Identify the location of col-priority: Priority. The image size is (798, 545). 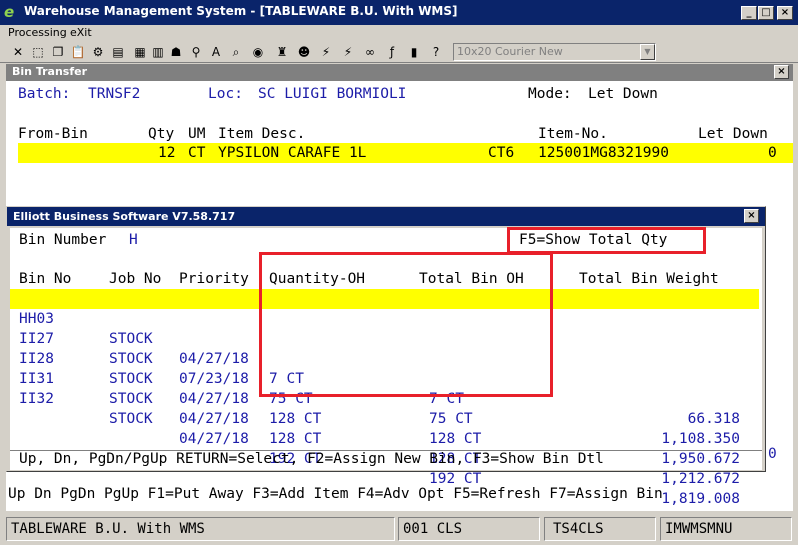
(214, 279).